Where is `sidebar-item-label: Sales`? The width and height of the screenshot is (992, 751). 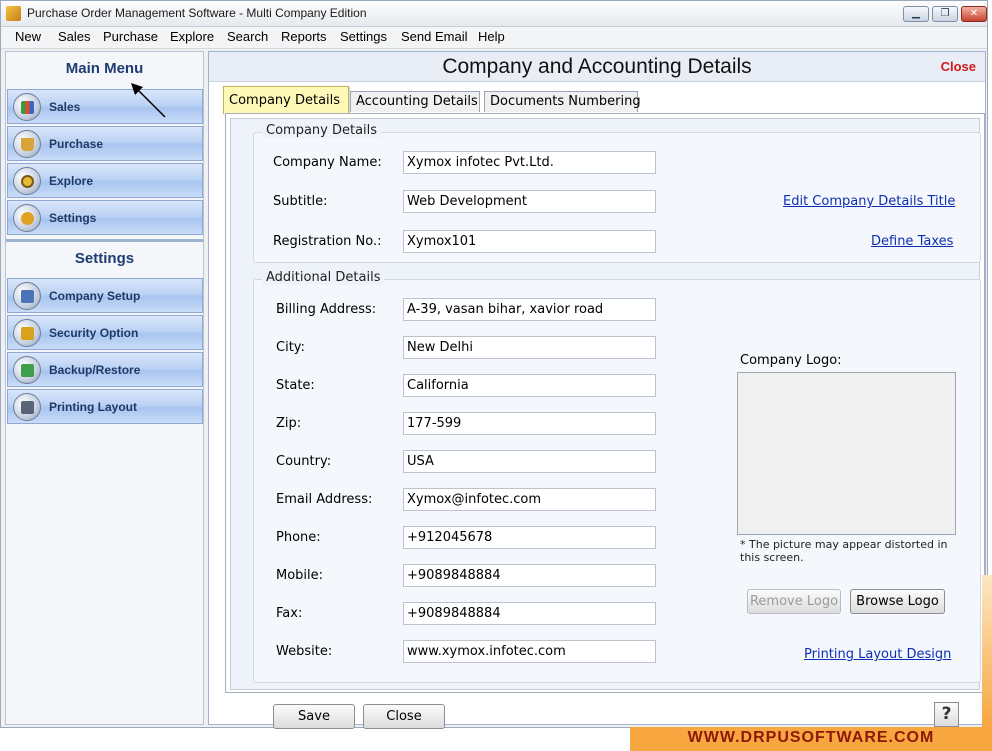 sidebar-item-label: Sales is located at coordinates (65, 107).